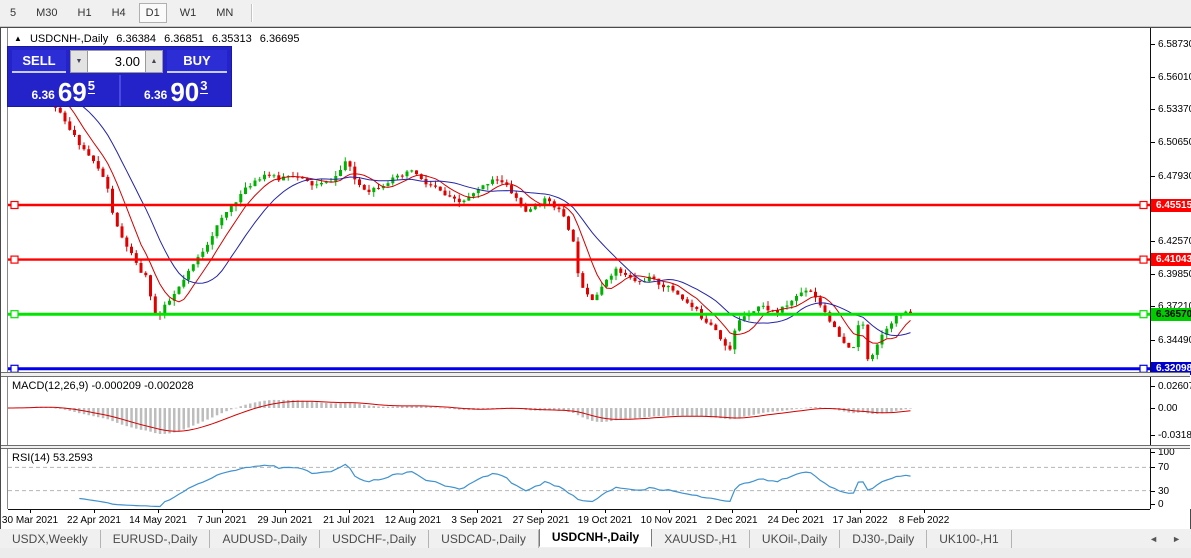 This screenshot has height=558, width=1191. What do you see at coordinates (1174, 109) in the screenshot?
I see `price-tick-label: 6.53370` at bounding box center [1174, 109].